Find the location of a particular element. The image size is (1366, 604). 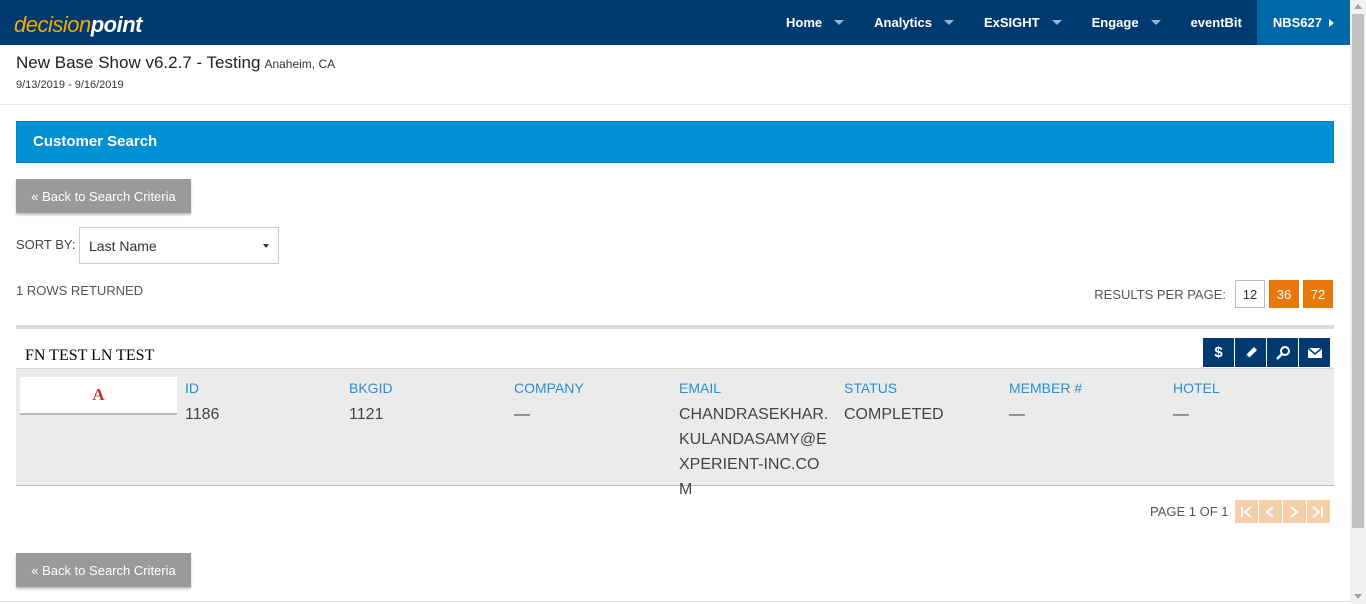

envelope-icon is located at coordinates (1314, 352).